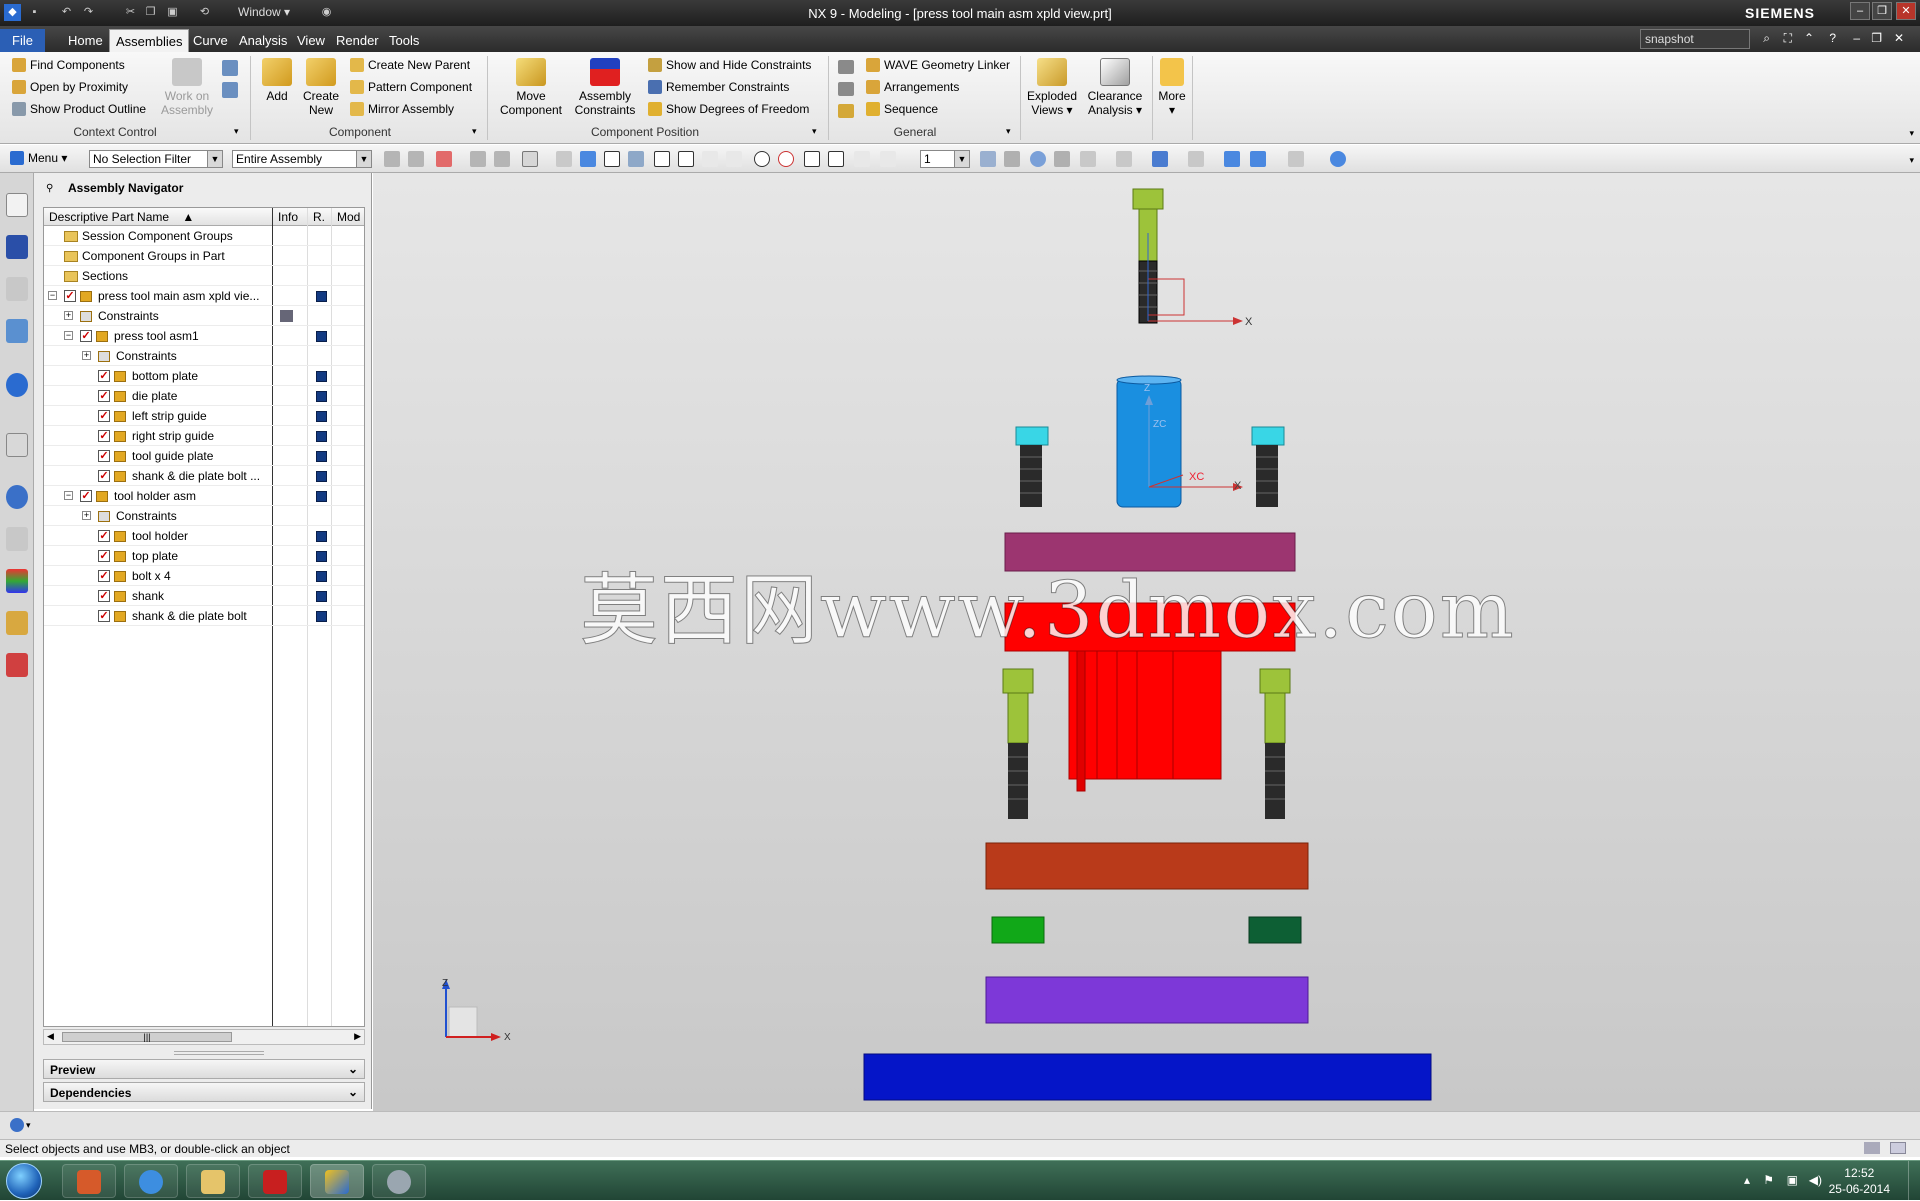 This screenshot has height=1201, width=1920. Describe the element at coordinates (204, 576) in the screenshot. I see `tree-row: ✓ bolt x 4` at that location.